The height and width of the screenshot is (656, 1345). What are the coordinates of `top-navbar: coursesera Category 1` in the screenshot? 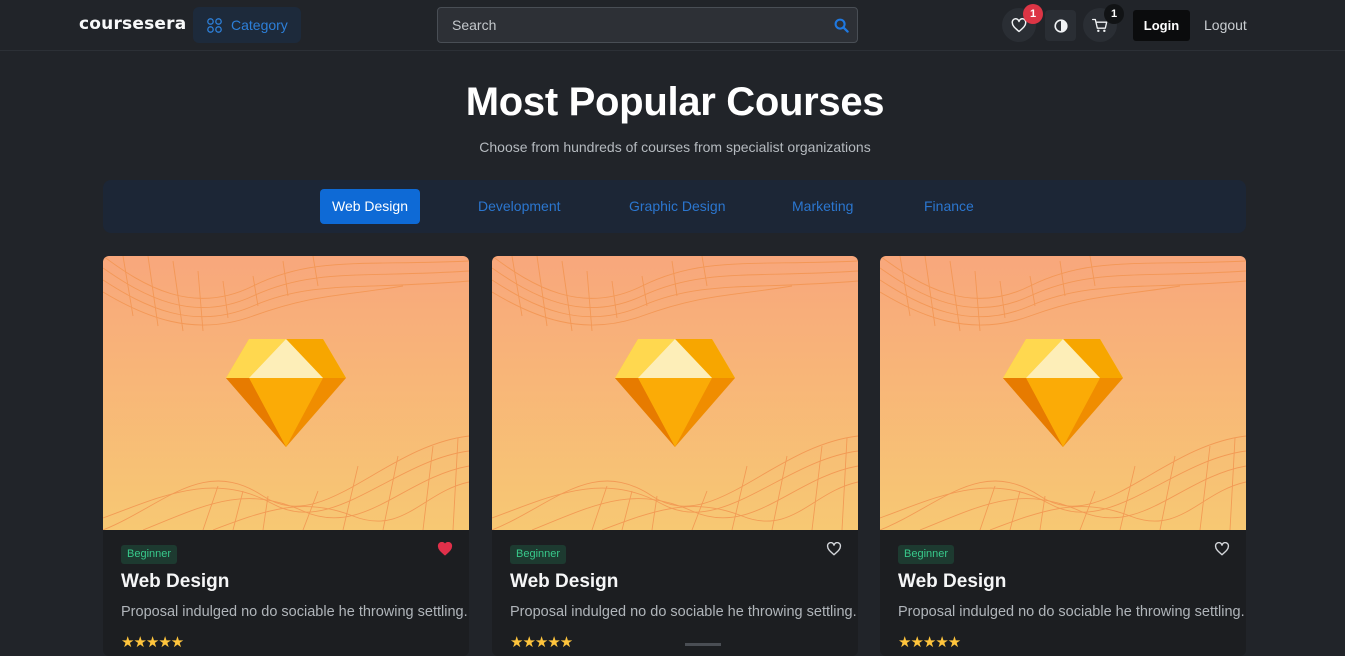 It's located at (672, 25).